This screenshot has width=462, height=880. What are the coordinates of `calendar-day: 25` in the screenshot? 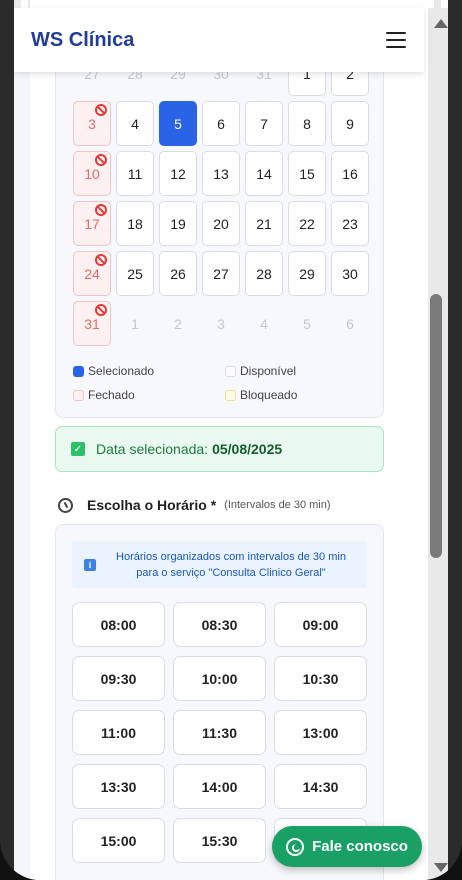 It's located at (135, 273).